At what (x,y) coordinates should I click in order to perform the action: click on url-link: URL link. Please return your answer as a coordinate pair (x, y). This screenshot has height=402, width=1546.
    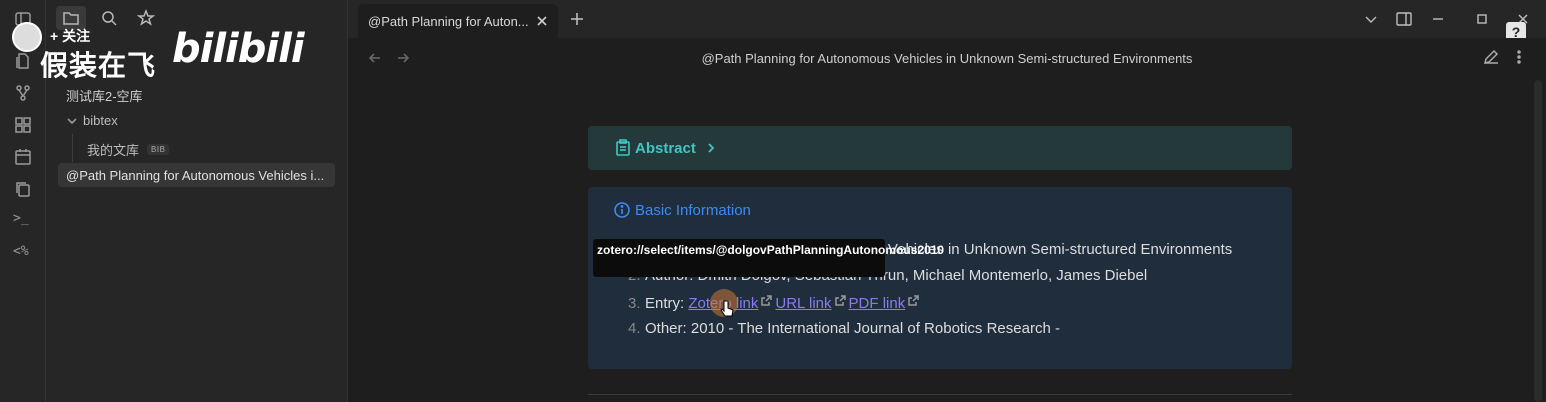
    Looking at the image, I should click on (803, 303).